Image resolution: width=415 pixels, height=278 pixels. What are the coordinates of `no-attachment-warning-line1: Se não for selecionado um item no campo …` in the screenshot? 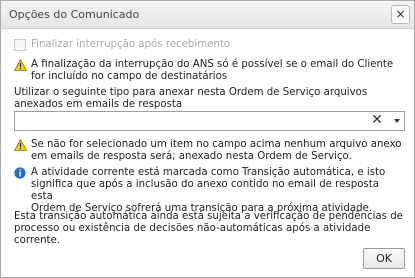 It's located at (216, 144).